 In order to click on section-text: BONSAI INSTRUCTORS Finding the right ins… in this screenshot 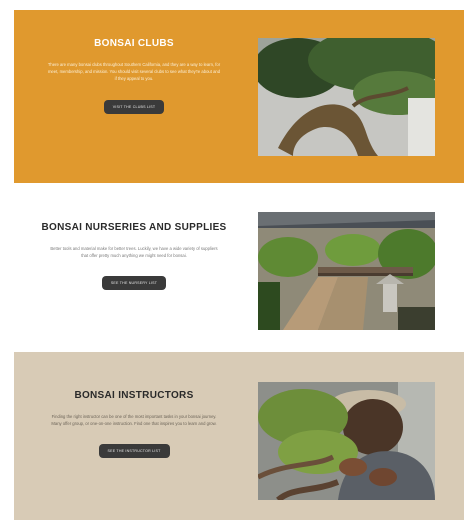, I will do `click(134, 424)`.